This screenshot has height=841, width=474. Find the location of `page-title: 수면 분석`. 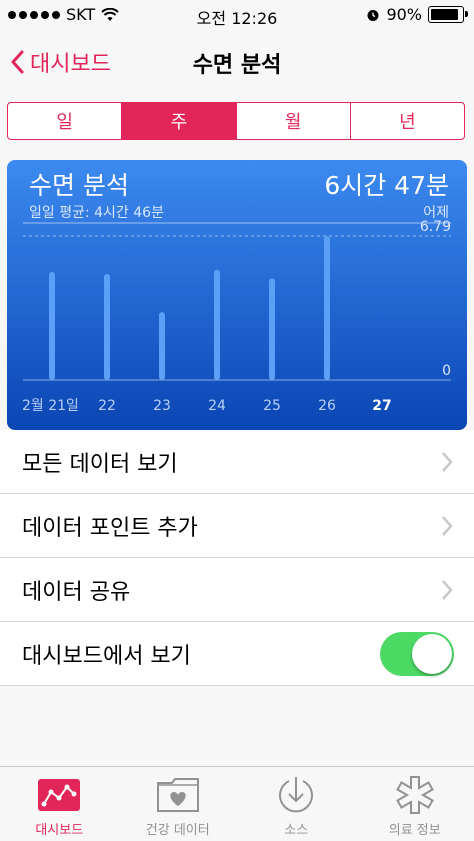

page-title: 수면 분석 is located at coordinates (237, 65).